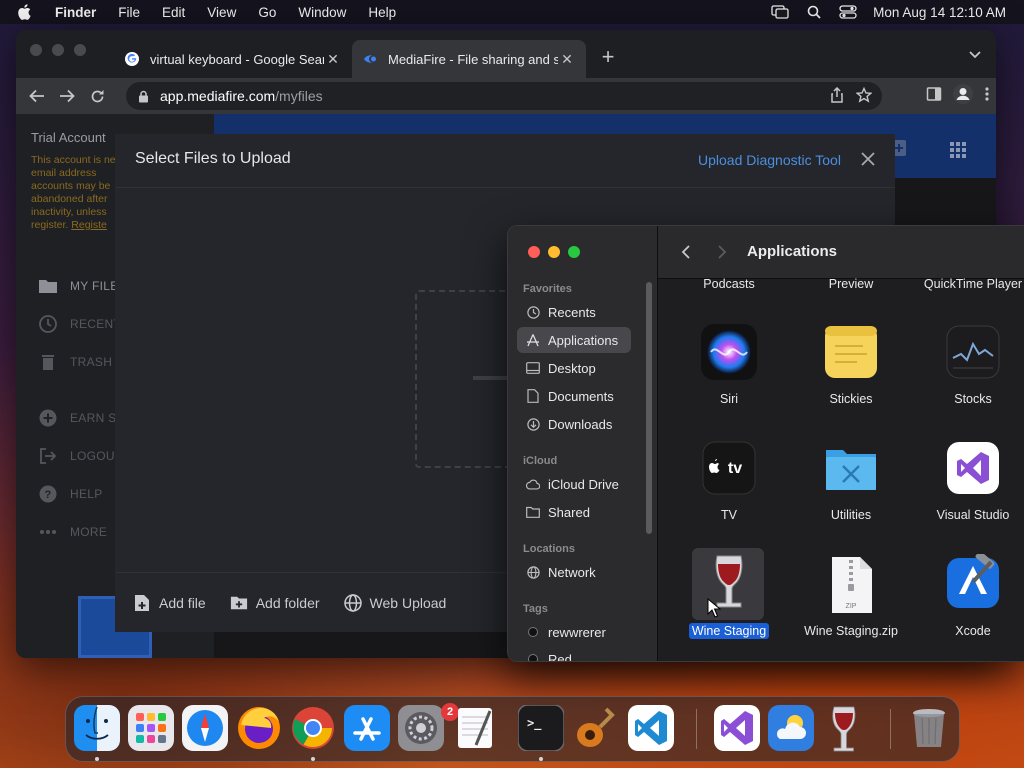 The image size is (1024, 768). Describe the element at coordinates (97, 96) in the screenshot. I see `reload-icon` at that location.